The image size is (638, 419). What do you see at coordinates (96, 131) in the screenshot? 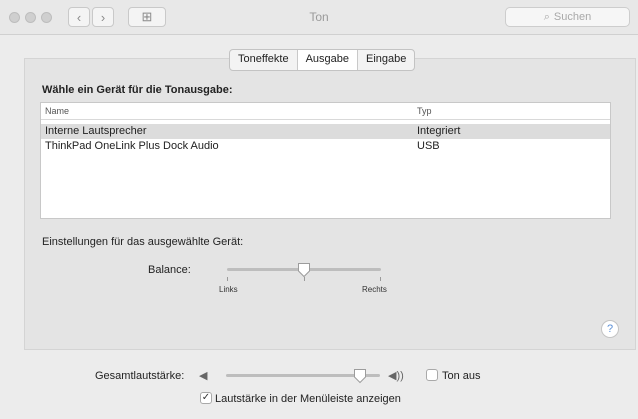
I see `device-name: Interne Lautsprecher` at bounding box center [96, 131].